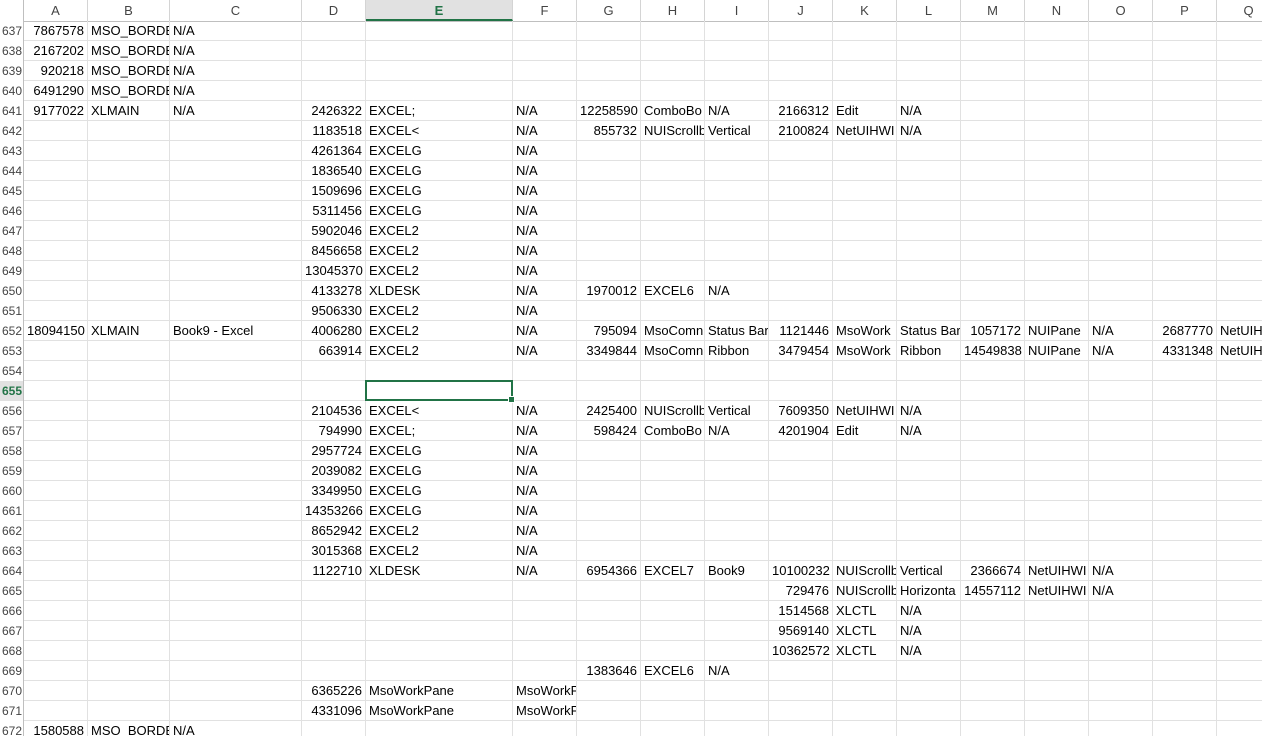 Image resolution: width=1262 pixels, height=736 pixels. I want to click on cell-j642: 2100824, so click(801, 130).